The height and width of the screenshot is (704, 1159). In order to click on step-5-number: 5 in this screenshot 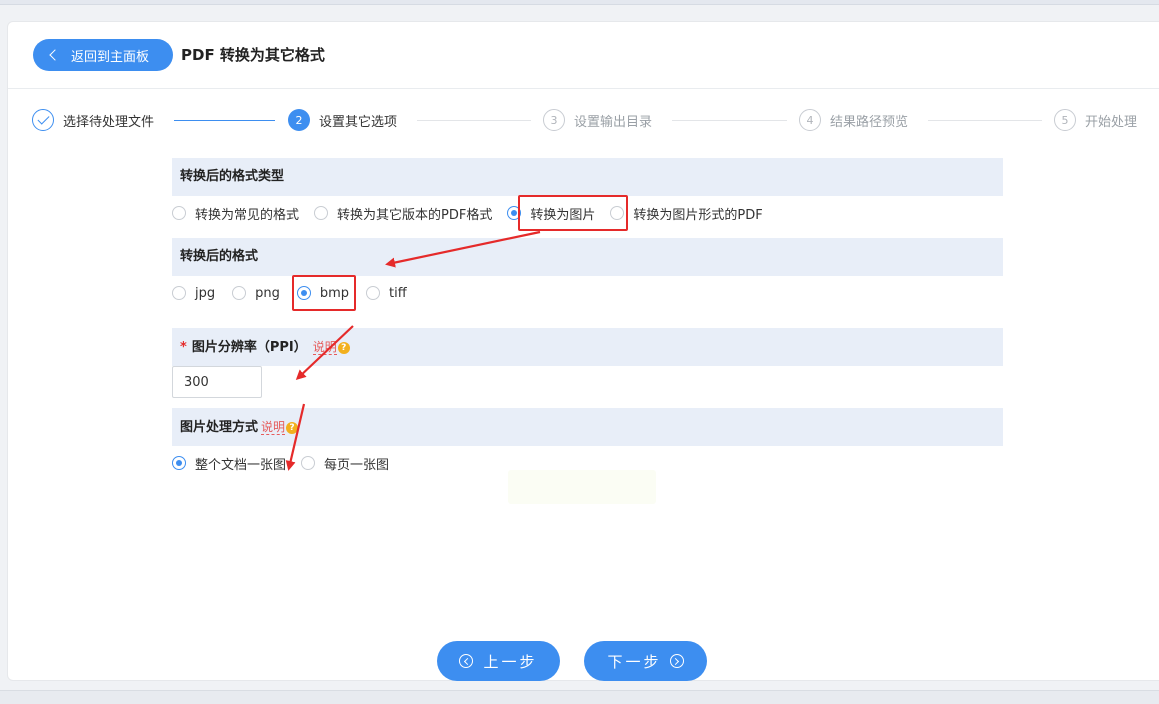, I will do `click(1065, 120)`.